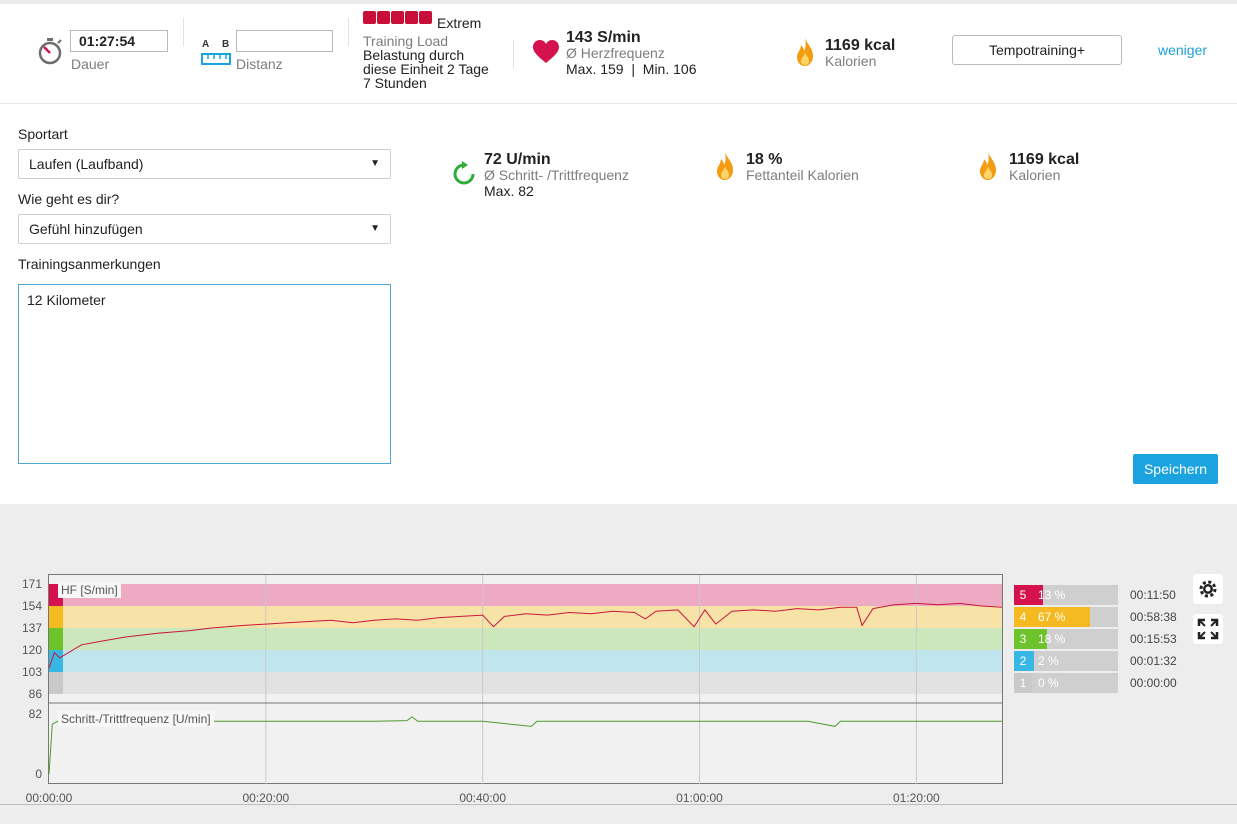  Describe the element at coordinates (1037, 50) in the screenshot. I see `sport-profile-button: Tempotraining+` at that location.